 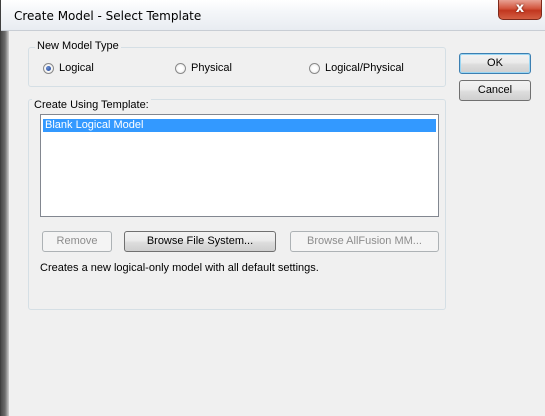 What do you see at coordinates (180, 68) in the screenshot?
I see `radio-physical-indicator` at bounding box center [180, 68].